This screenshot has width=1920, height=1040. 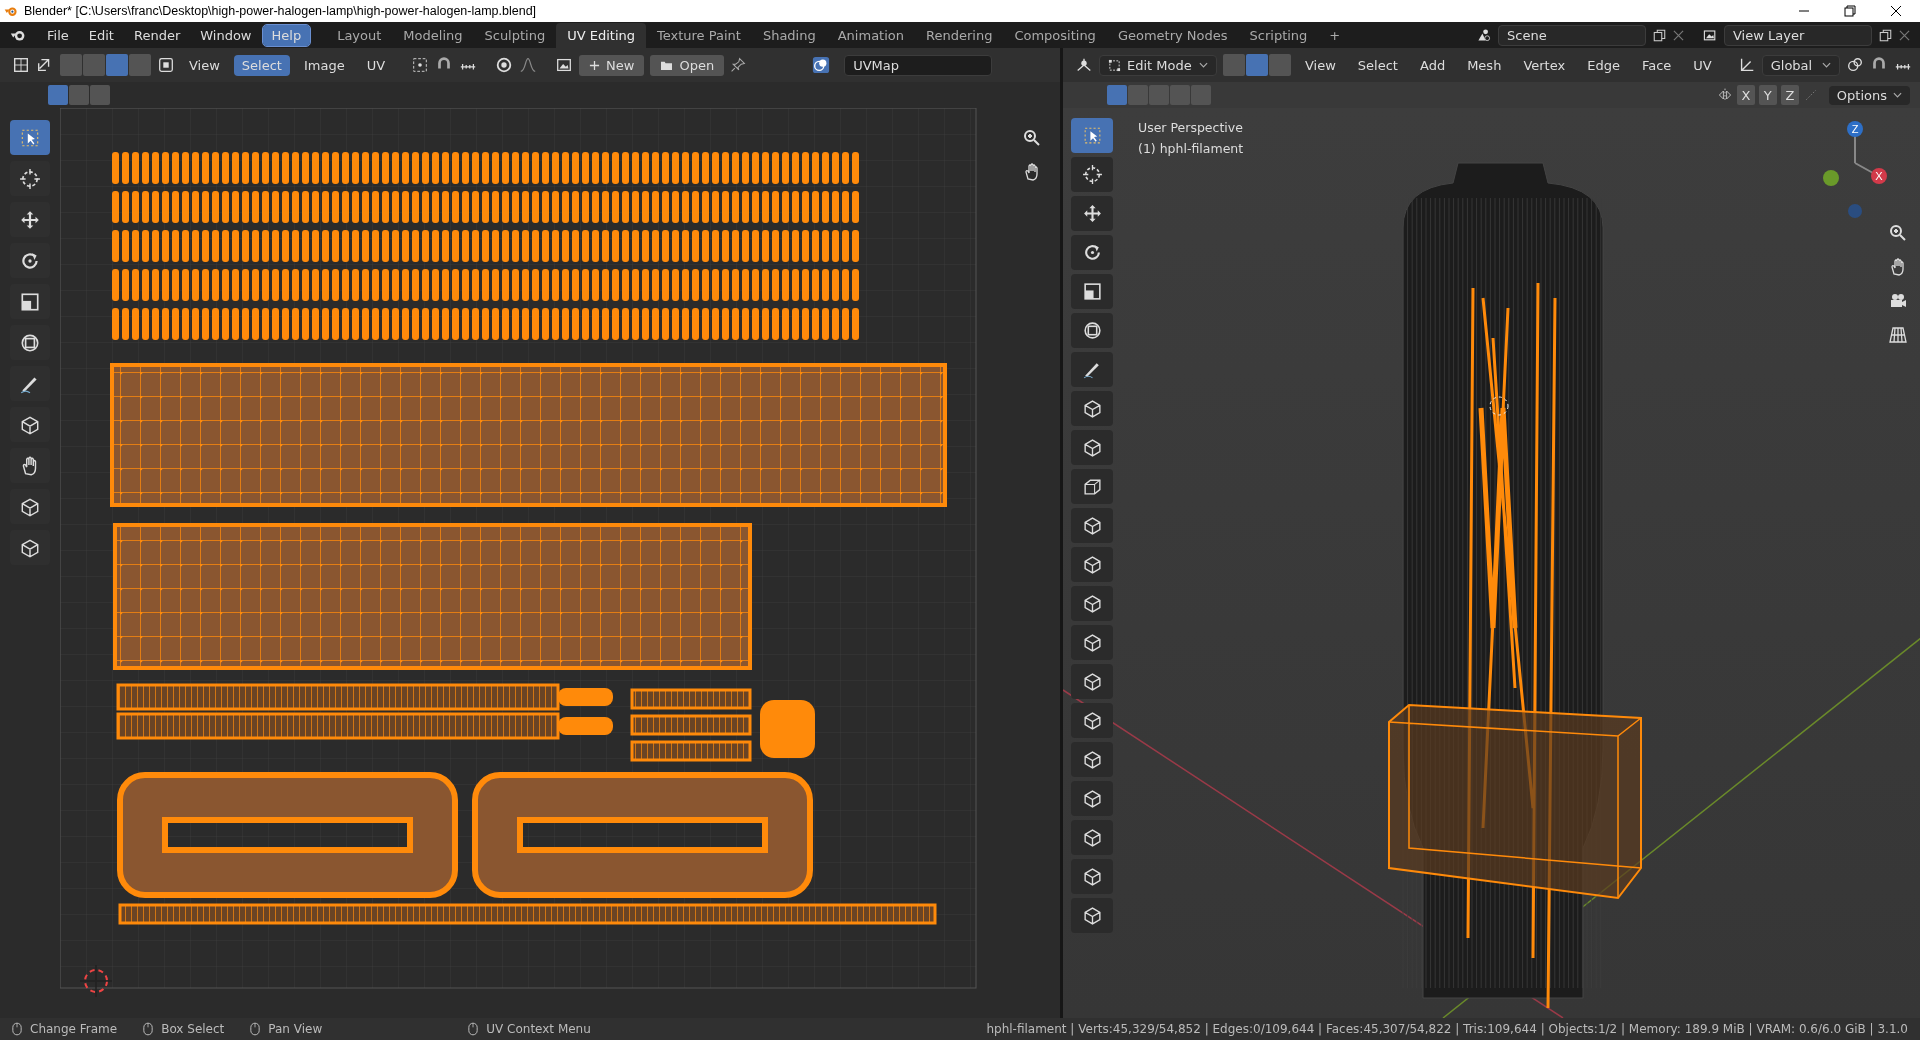 What do you see at coordinates (738, 65) in the screenshot?
I see `pin-icon` at bounding box center [738, 65].